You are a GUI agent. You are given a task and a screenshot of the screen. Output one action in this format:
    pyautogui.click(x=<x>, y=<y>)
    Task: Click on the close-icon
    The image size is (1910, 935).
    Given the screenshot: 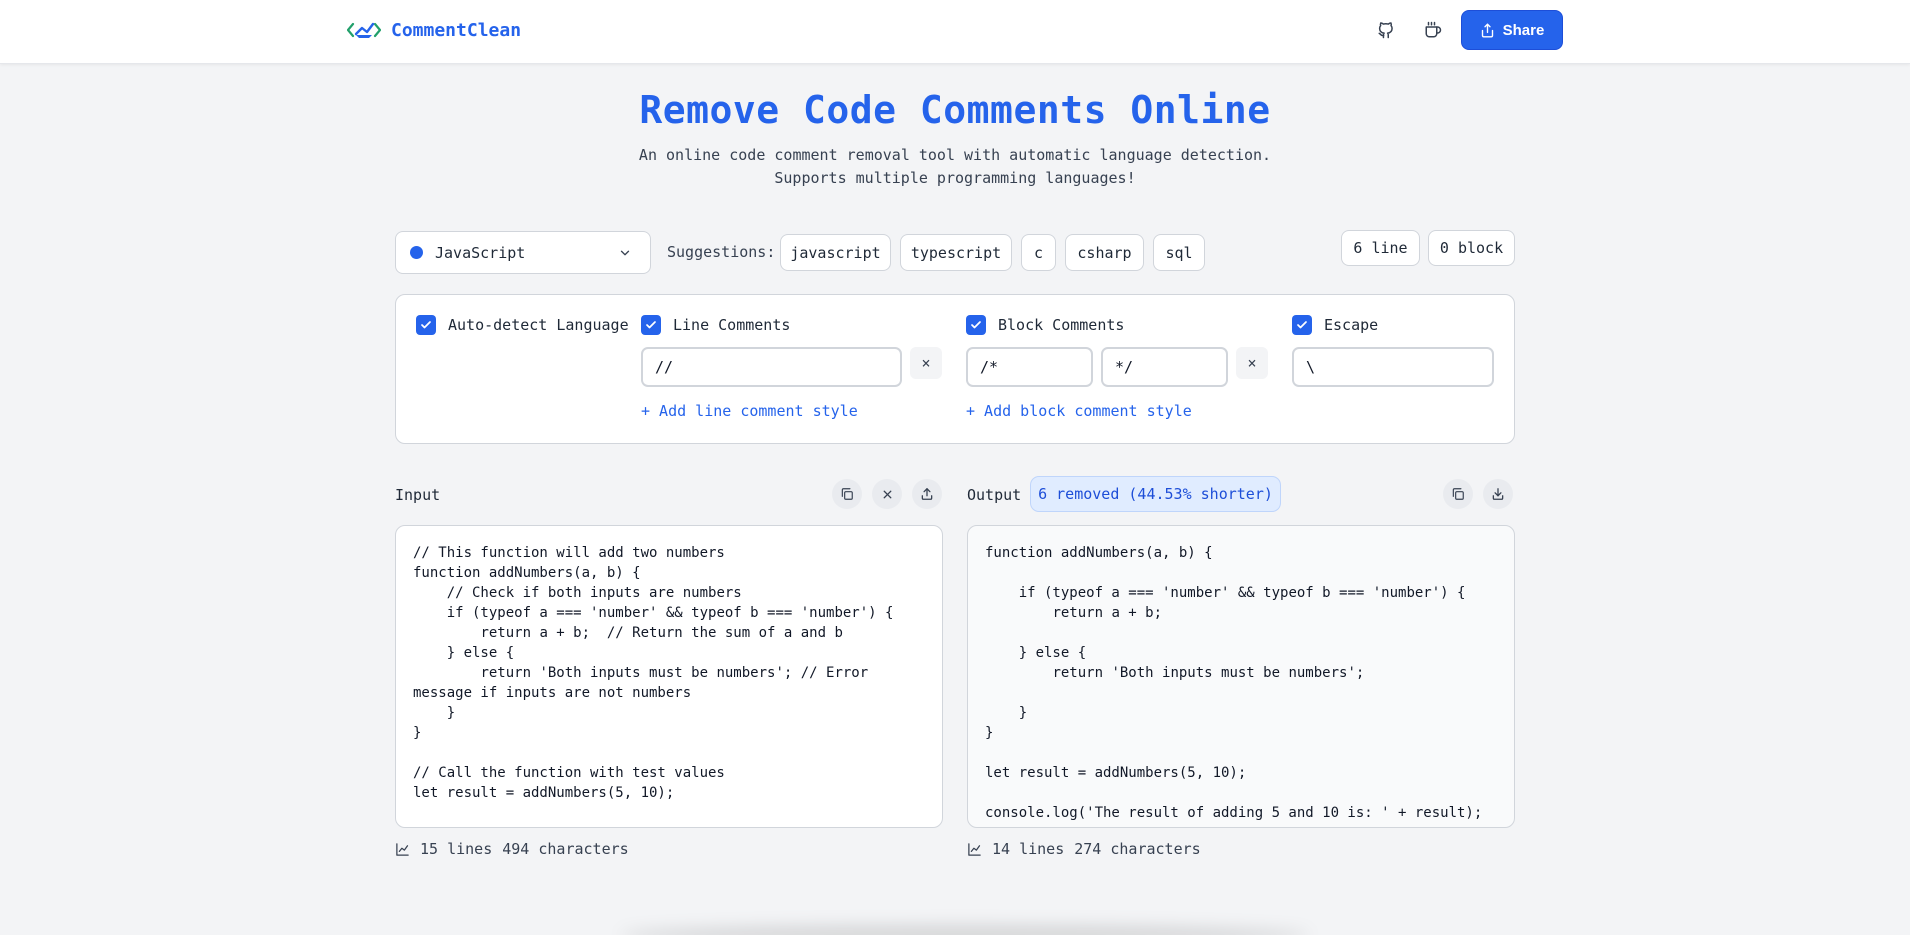 What is the action you would take?
    pyautogui.click(x=887, y=494)
    